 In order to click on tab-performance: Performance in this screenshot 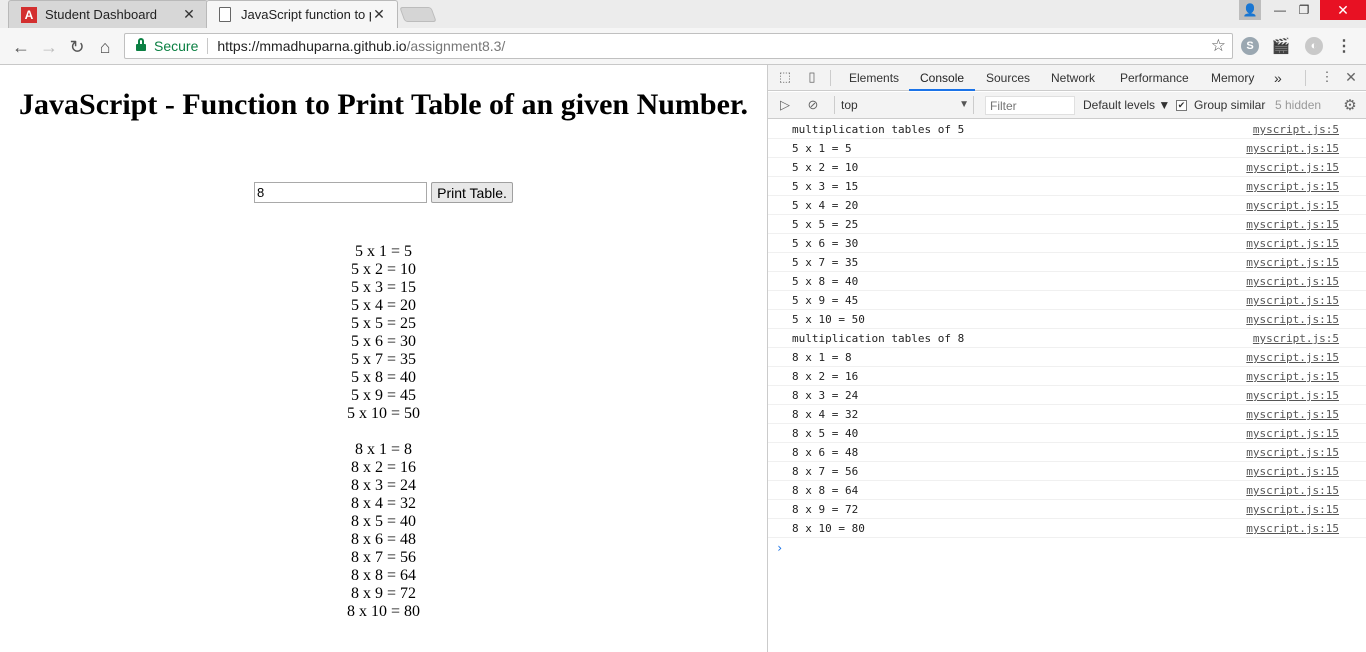, I will do `click(1154, 78)`.